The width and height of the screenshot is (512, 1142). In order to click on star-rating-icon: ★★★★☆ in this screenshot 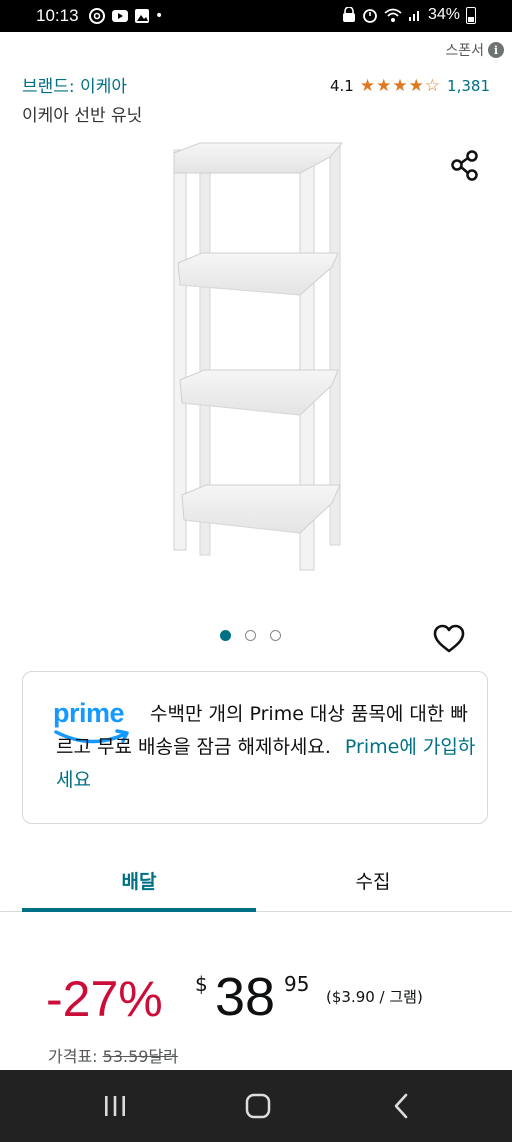, I will do `click(400, 86)`.